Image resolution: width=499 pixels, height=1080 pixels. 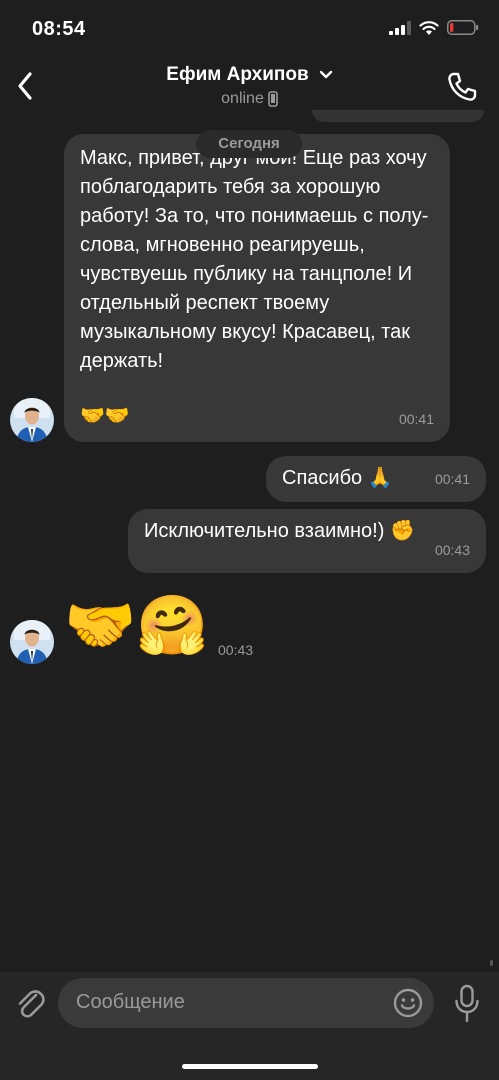 I want to click on chevron-down-icon, so click(x=325, y=74).